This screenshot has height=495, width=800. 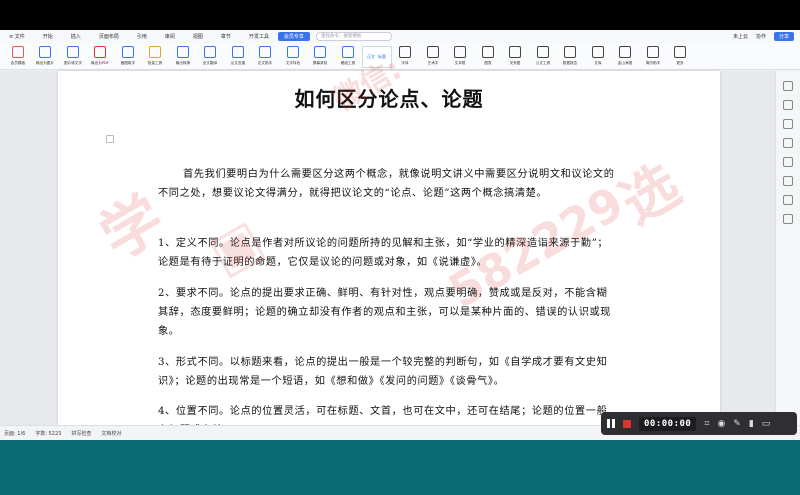 What do you see at coordinates (761, 36) in the screenshot?
I see `collab-button: 协作` at bounding box center [761, 36].